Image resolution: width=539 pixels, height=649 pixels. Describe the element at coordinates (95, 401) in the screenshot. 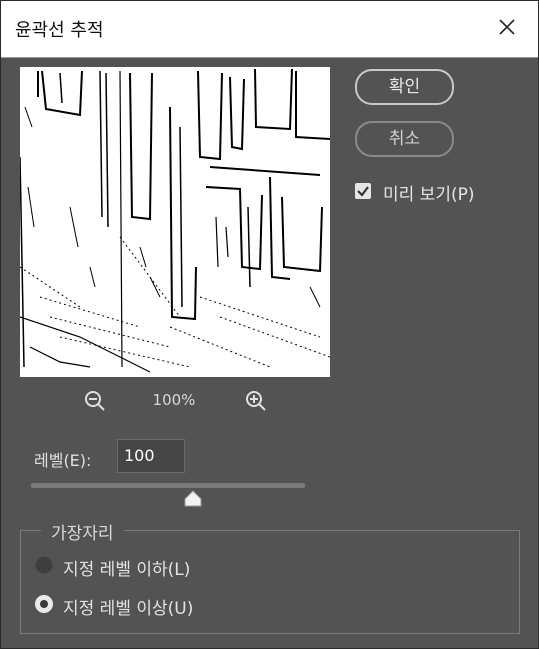

I see `zoom-out-button` at that location.